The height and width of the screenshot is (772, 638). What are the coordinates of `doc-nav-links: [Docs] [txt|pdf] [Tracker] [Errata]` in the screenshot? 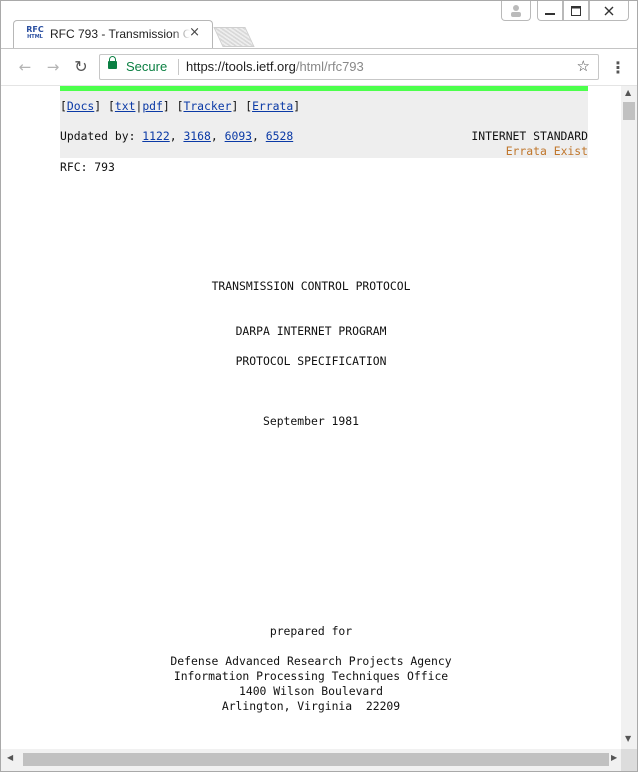 It's located at (180, 106).